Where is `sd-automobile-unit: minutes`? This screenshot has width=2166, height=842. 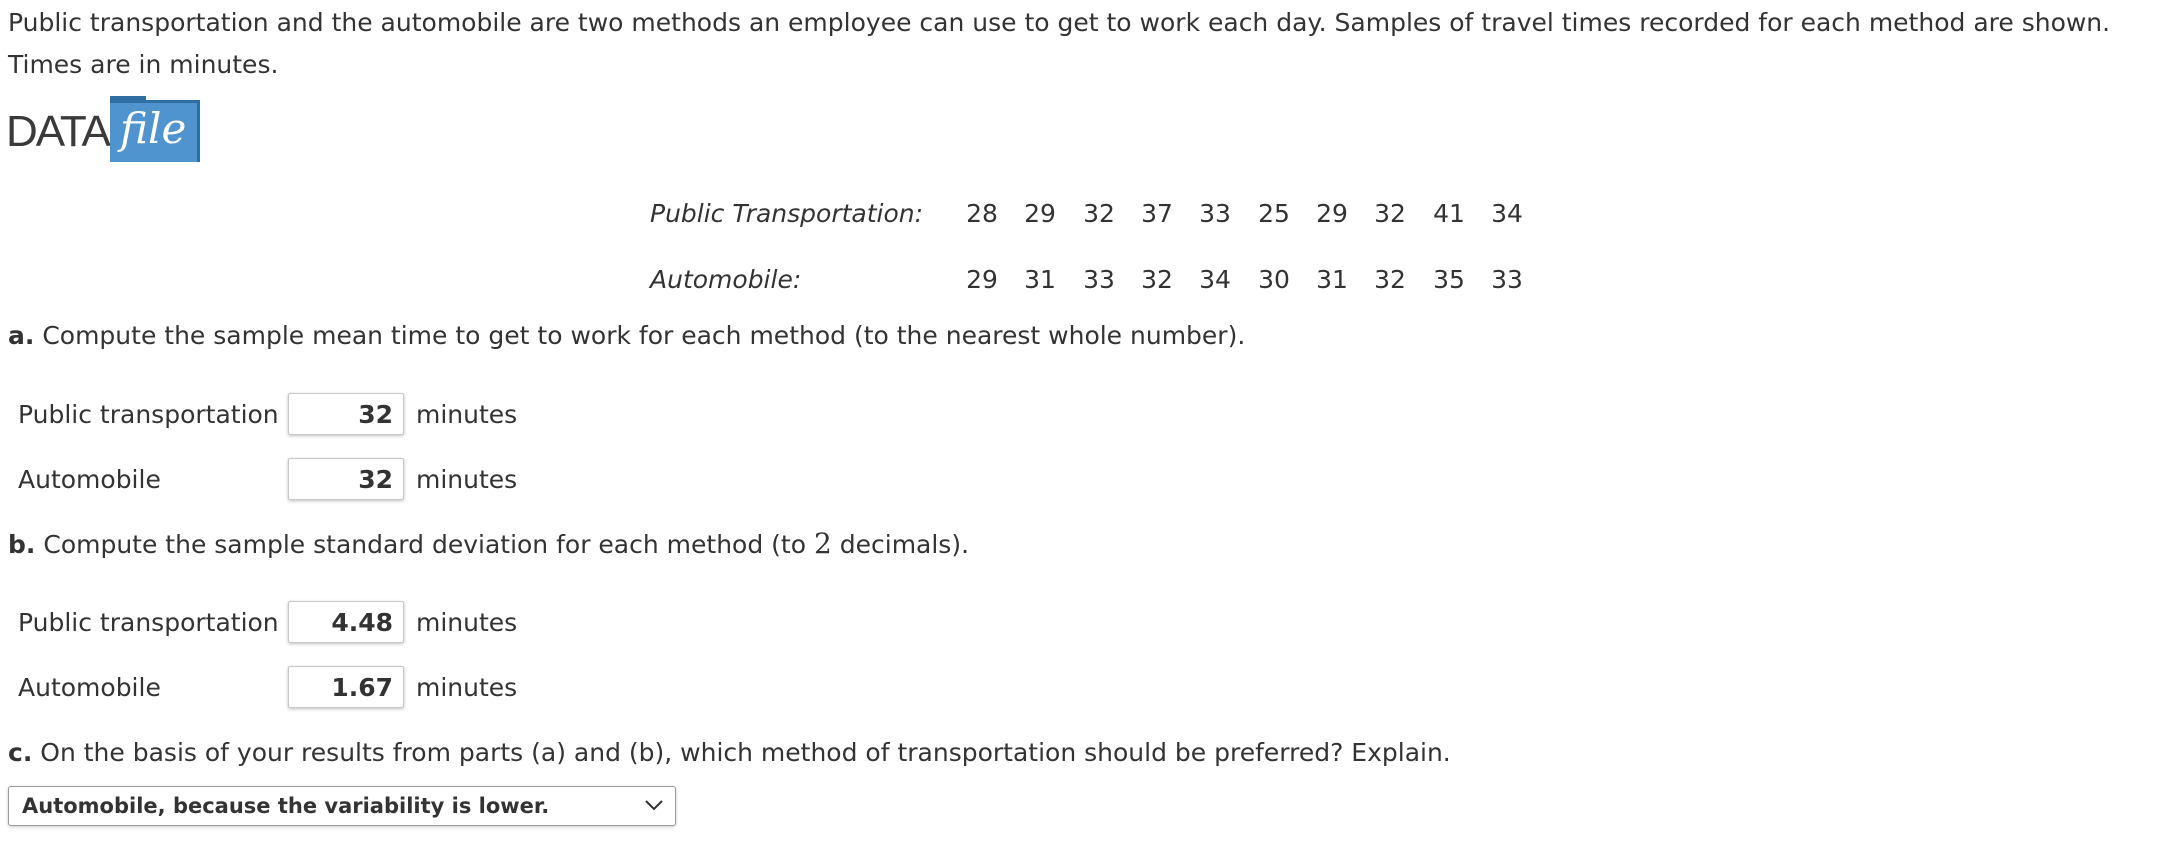 sd-automobile-unit: minutes is located at coordinates (467, 687).